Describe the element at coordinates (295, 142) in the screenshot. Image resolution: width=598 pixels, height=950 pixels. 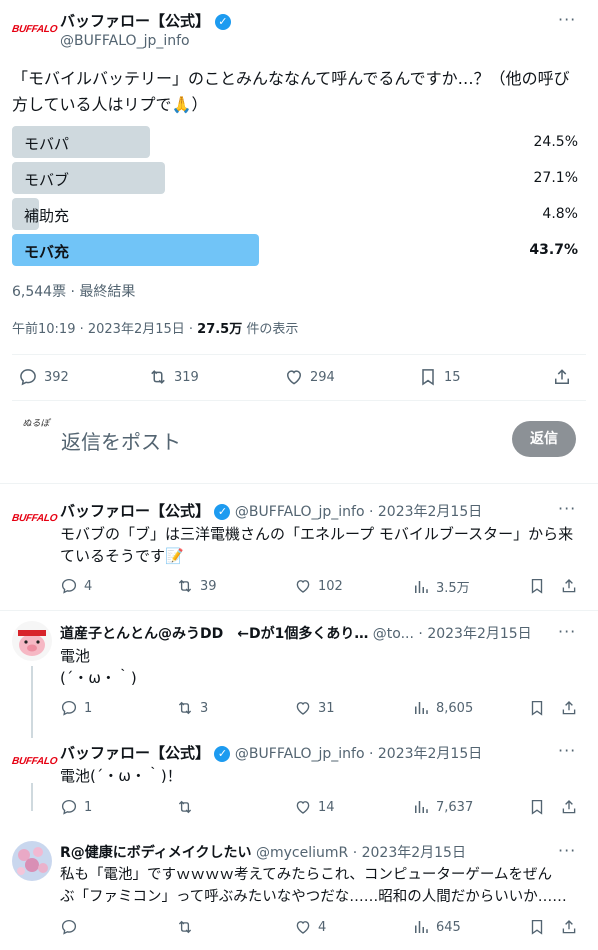
I see `poll-option: モバパ 24.5%` at that location.